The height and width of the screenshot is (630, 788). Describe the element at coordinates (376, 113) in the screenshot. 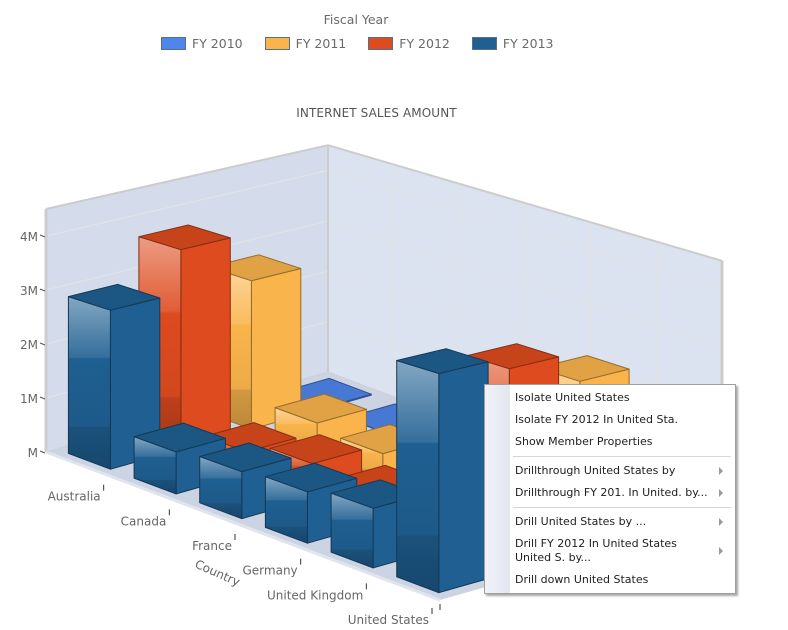

I see `chart-title: INTERNET SALES AMOUNT` at that location.